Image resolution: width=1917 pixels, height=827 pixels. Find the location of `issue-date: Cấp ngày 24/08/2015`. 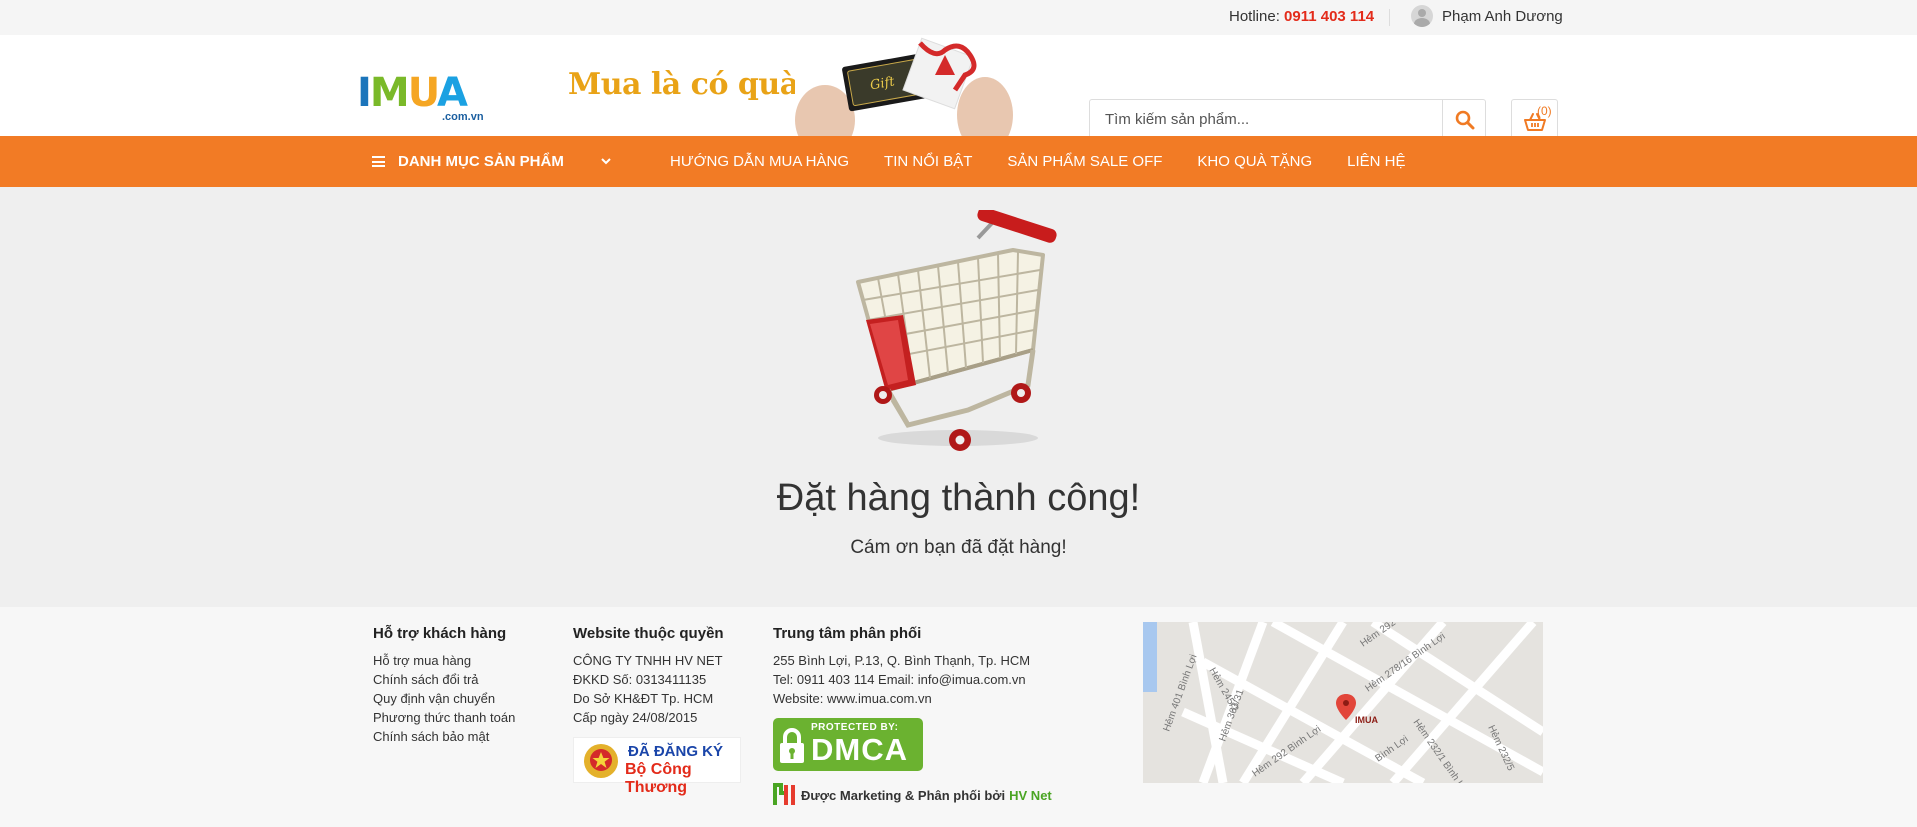

issue-date: Cấp ngày 24/08/2015 is located at coordinates (635, 717).